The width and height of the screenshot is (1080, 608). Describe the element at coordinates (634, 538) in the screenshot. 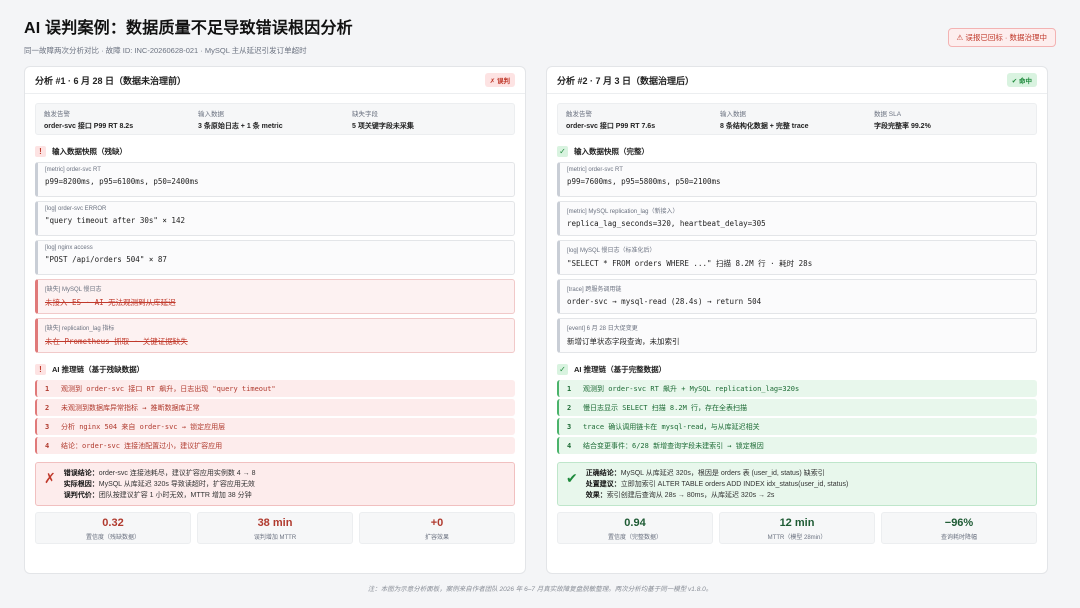

I see `stat-label: 置信度（完整数据）` at that location.